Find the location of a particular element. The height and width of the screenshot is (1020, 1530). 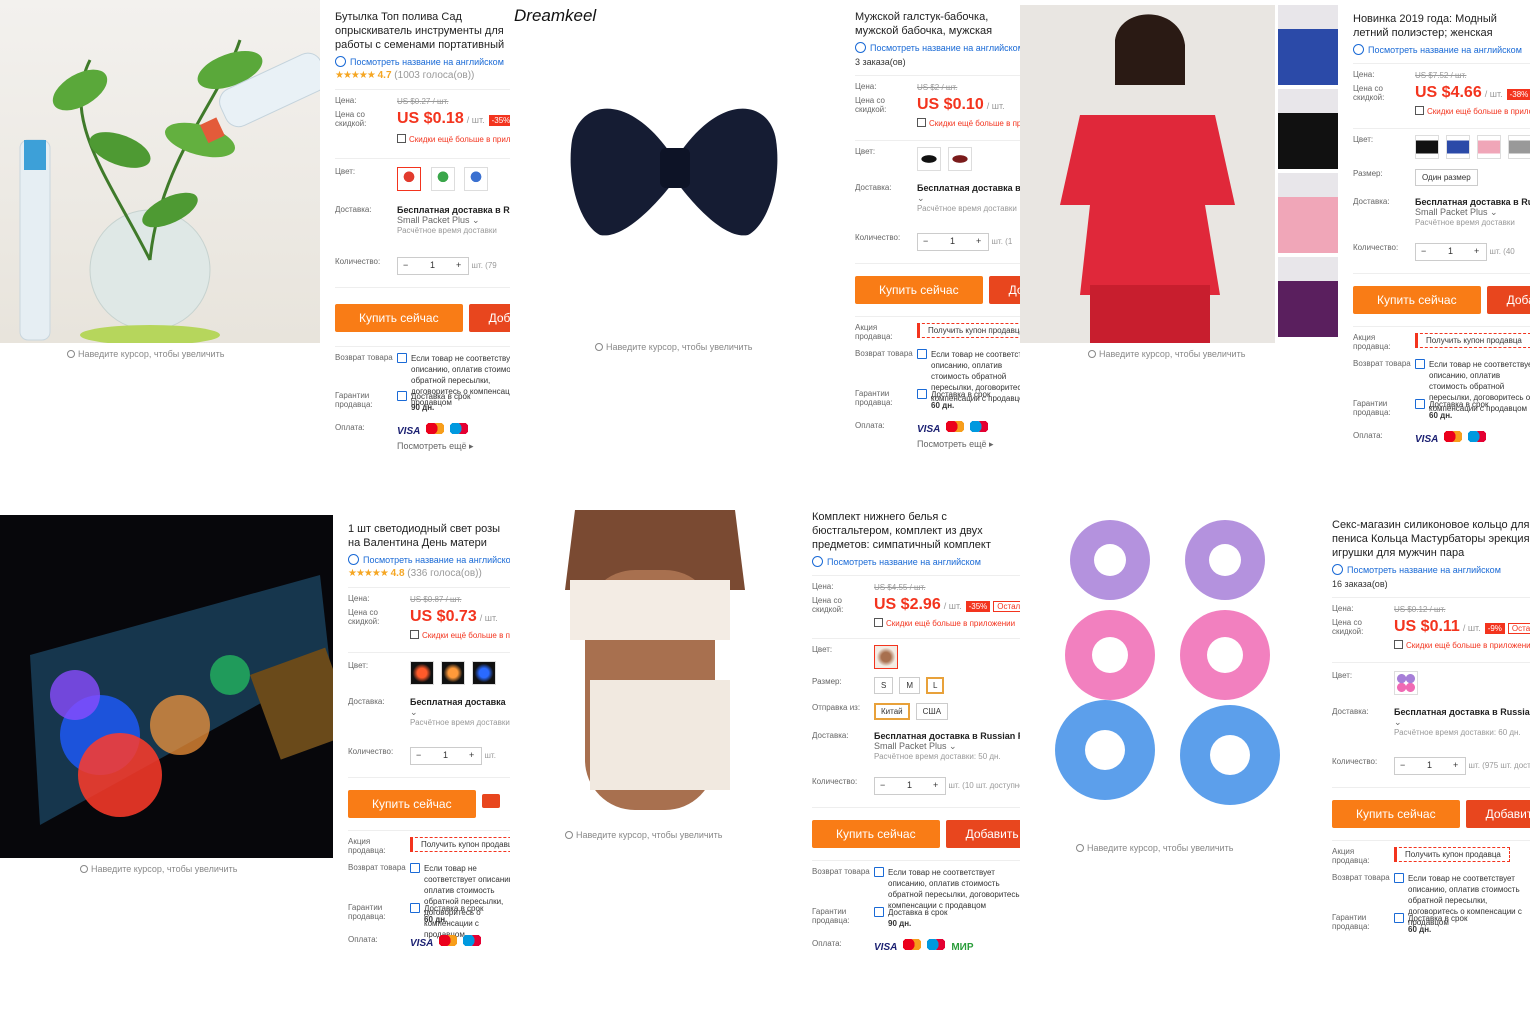

thumbnail-pink is located at coordinates (1308, 213).